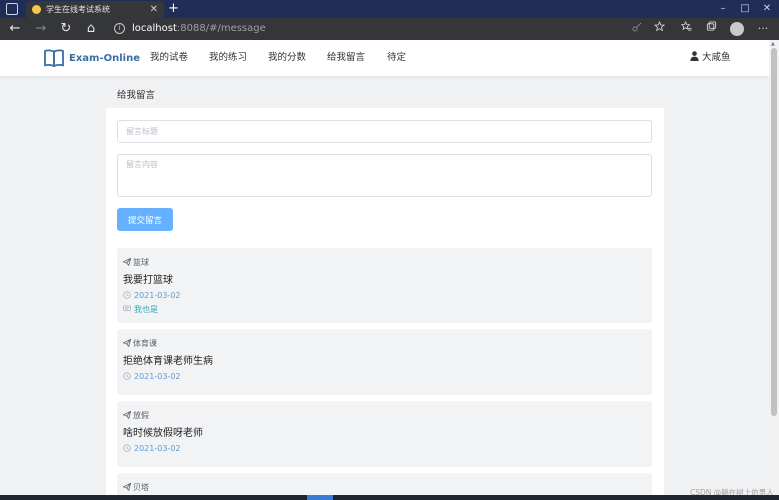  What do you see at coordinates (763, 29) in the screenshot?
I see `browser-menu-button: ···` at bounding box center [763, 29].